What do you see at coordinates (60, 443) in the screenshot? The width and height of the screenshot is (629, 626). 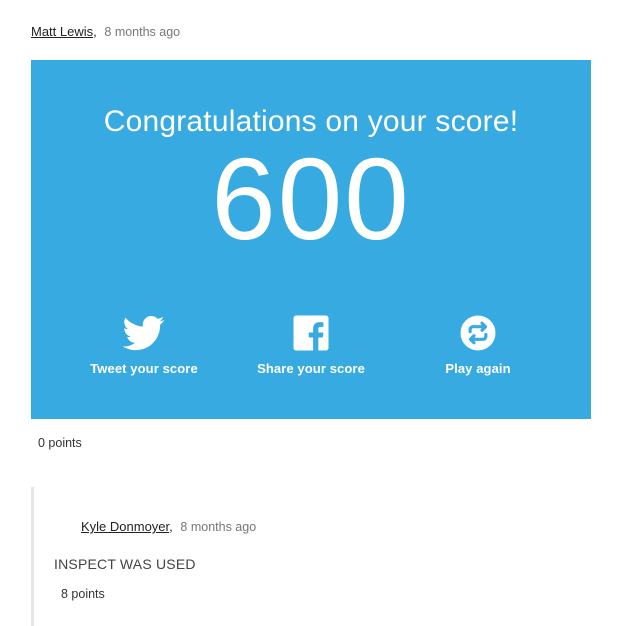 I see `comment-points: 0 points` at bounding box center [60, 443].